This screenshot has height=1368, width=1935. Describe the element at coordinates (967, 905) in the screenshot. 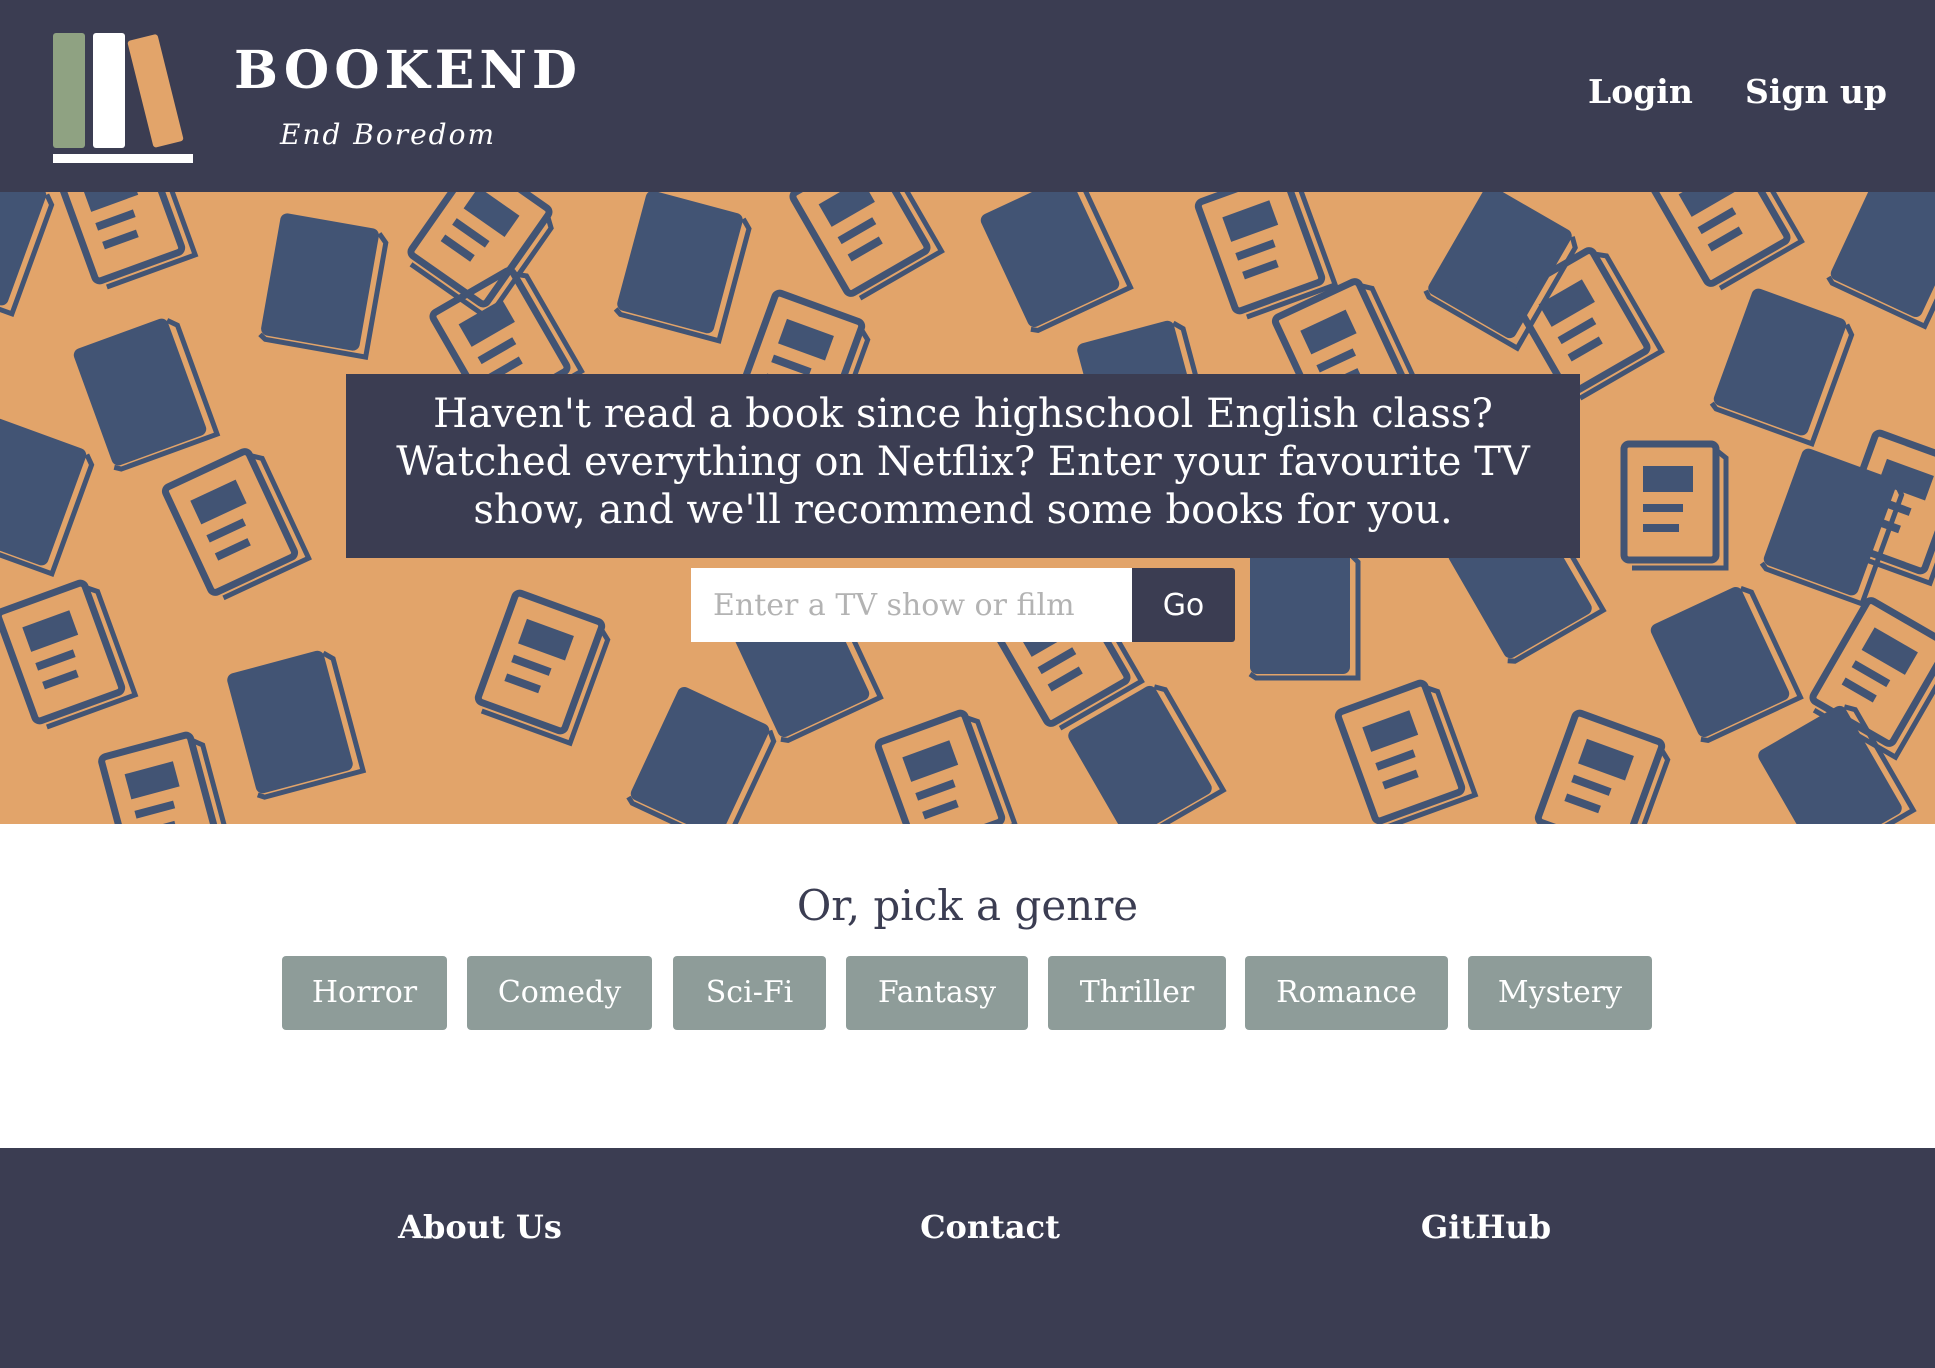

I see `genre-heading: Or, pick a genre` at that location.